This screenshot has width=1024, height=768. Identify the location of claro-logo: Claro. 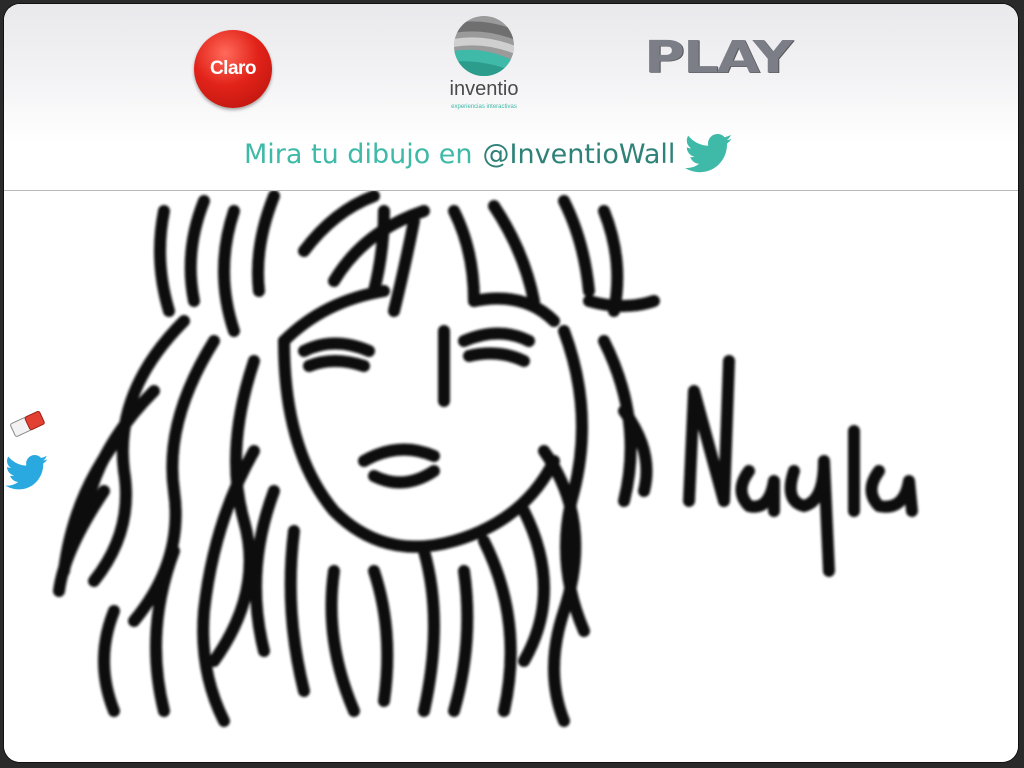
(233, 69).